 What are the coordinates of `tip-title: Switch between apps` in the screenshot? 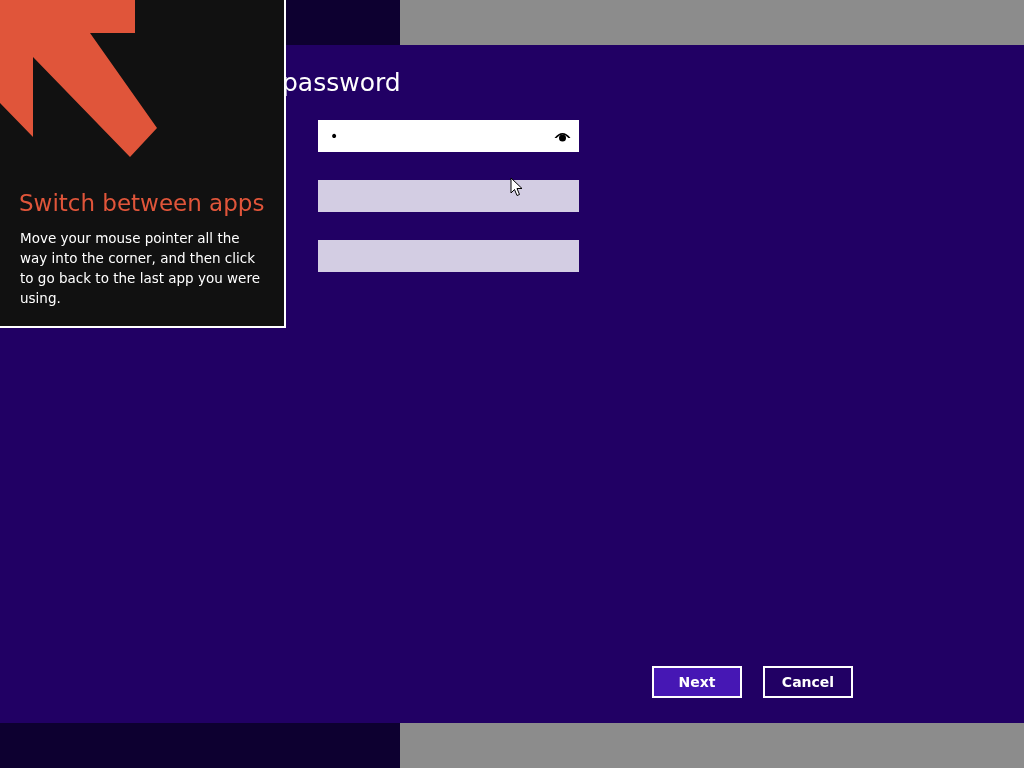 It's located at (142, 203).